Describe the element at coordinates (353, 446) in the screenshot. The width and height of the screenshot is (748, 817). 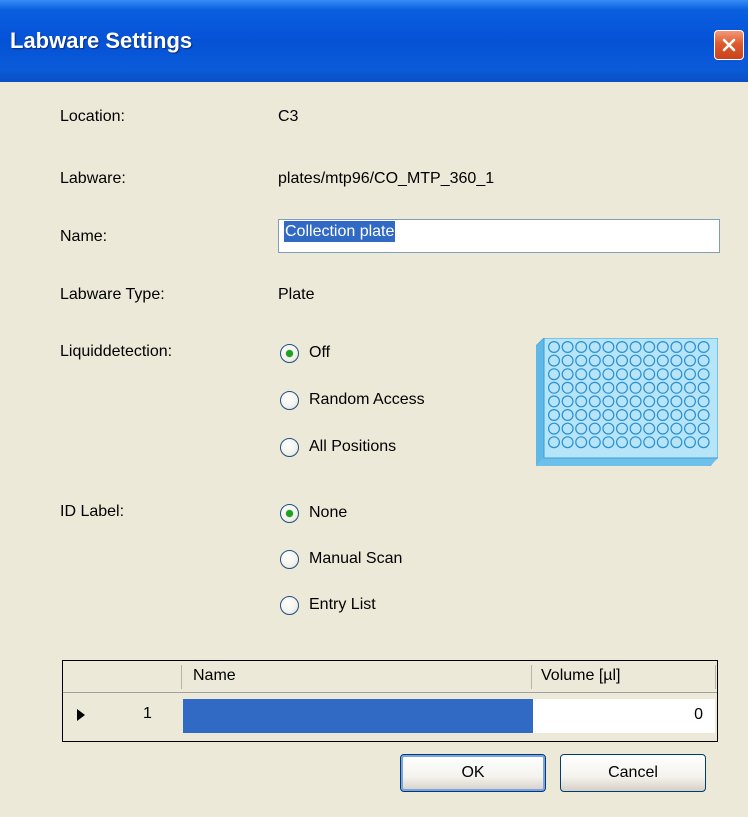
I see `radio-label: All Positions` at that location.